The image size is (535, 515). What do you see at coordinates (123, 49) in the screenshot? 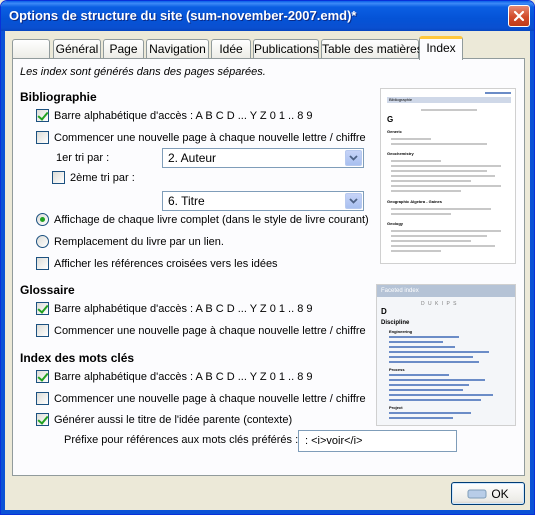
I see `tab-page: Page` at bounding box center [123, 49].